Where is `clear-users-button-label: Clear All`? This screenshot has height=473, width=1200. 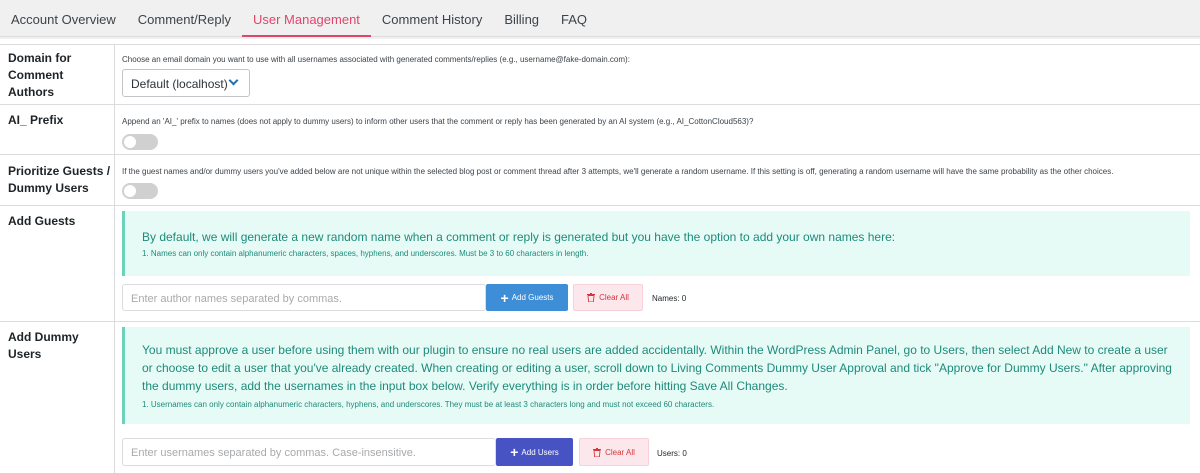
clear-users-button-label: Clear All is located at coordinates (620, 452).